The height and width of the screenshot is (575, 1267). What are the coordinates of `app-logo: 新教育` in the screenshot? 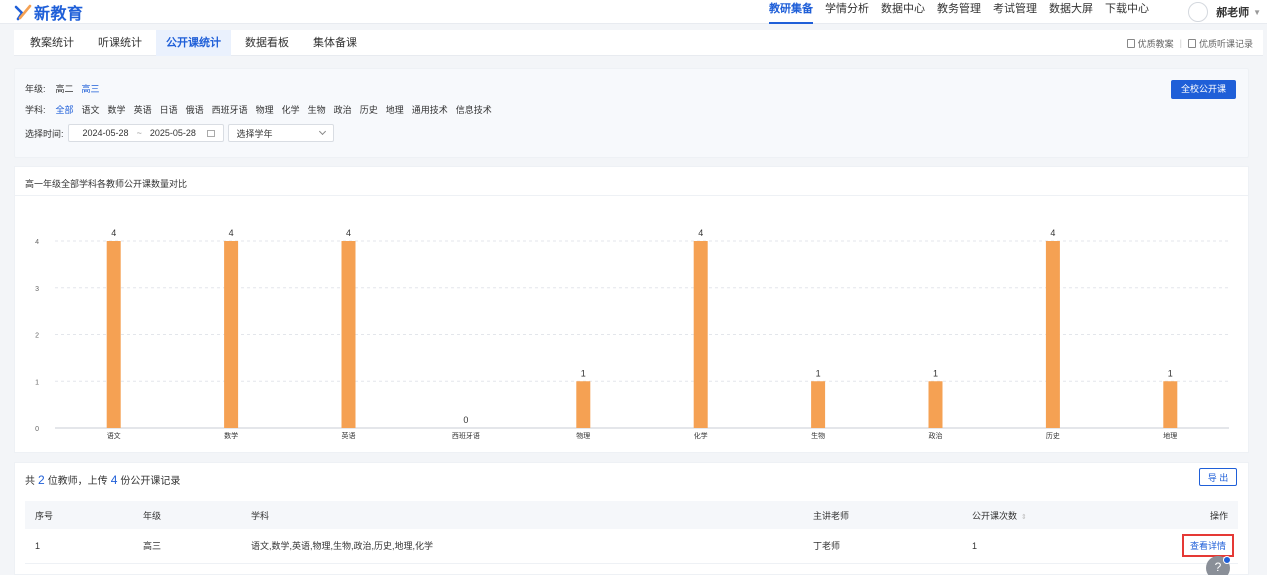 It's located at (49, 12).